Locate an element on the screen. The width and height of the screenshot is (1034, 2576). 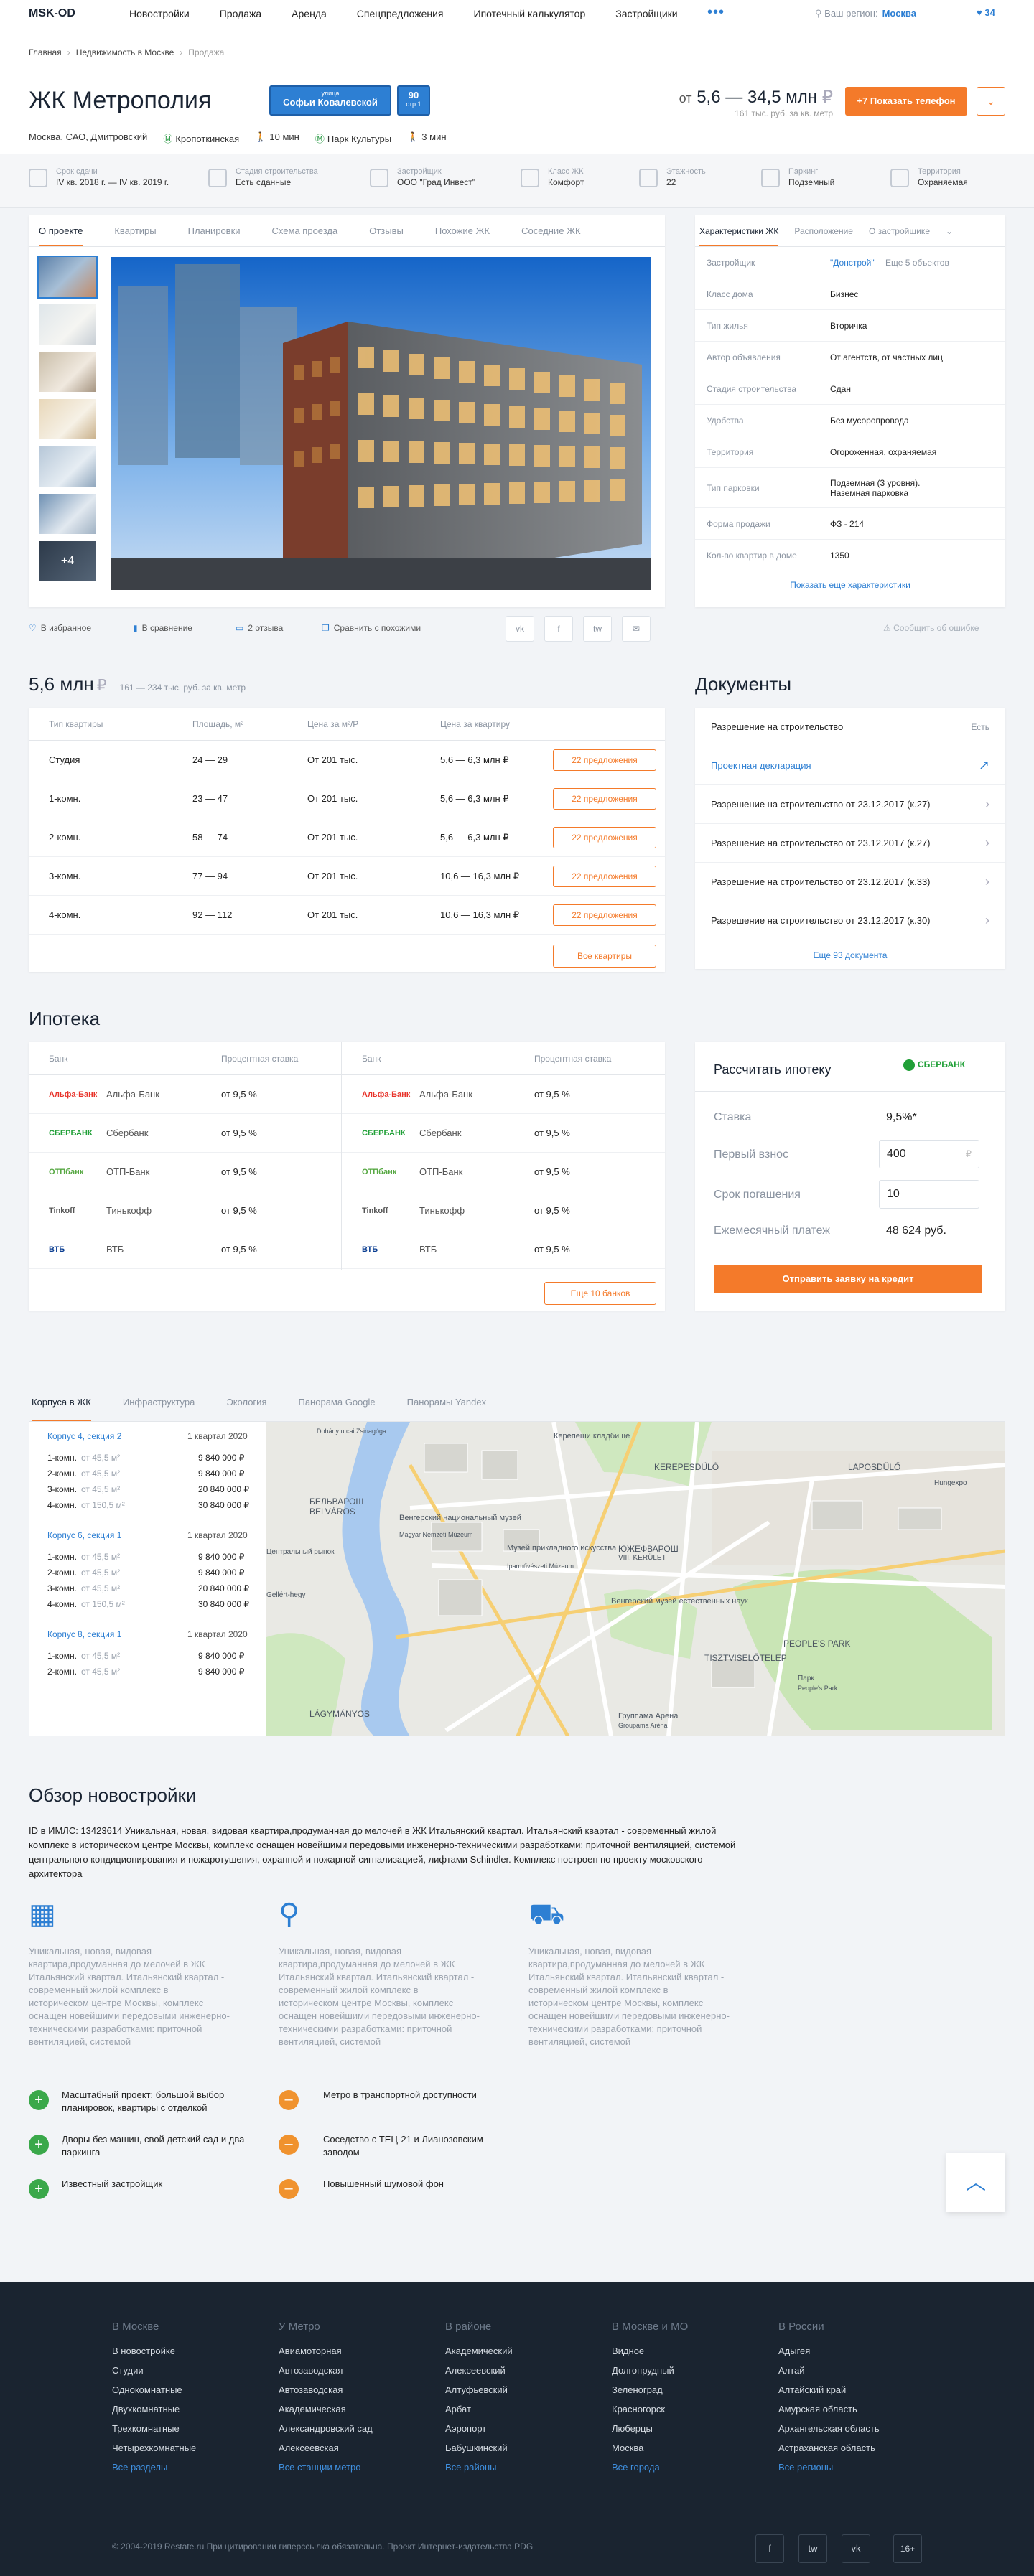
footer-link: Алтуфьевский is located at coordinates (479, 2389).